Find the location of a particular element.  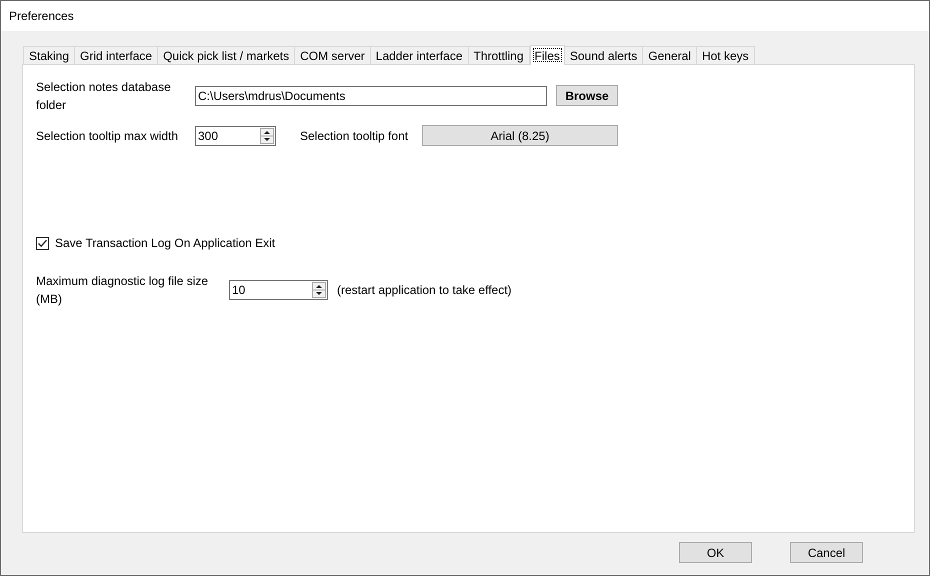

field-label: Selection tooltip max width is located at coordinates (108, 136).